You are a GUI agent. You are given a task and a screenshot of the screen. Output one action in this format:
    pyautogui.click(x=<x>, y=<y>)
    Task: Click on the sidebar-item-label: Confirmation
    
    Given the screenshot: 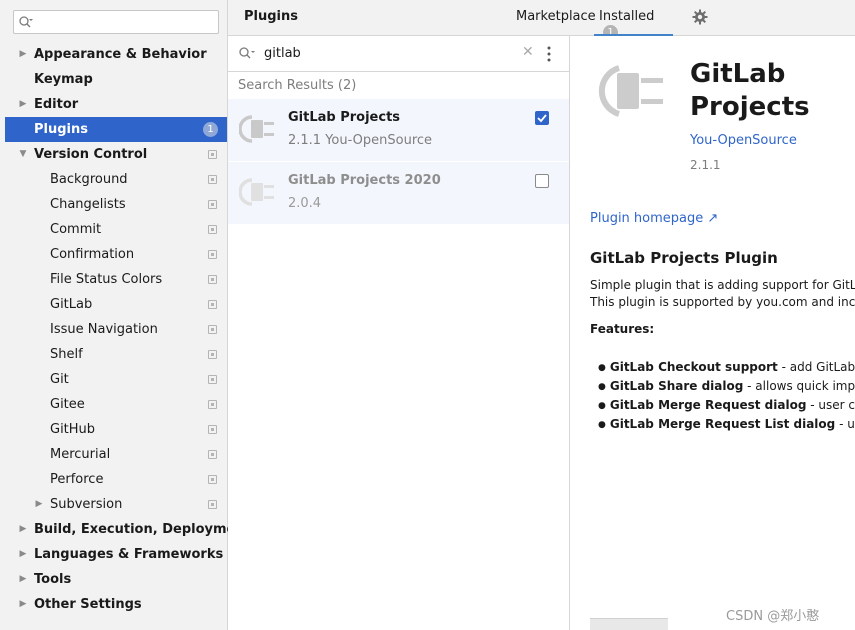 What is the action you would take?
    pyautogui.click(x=92, y=254)
    